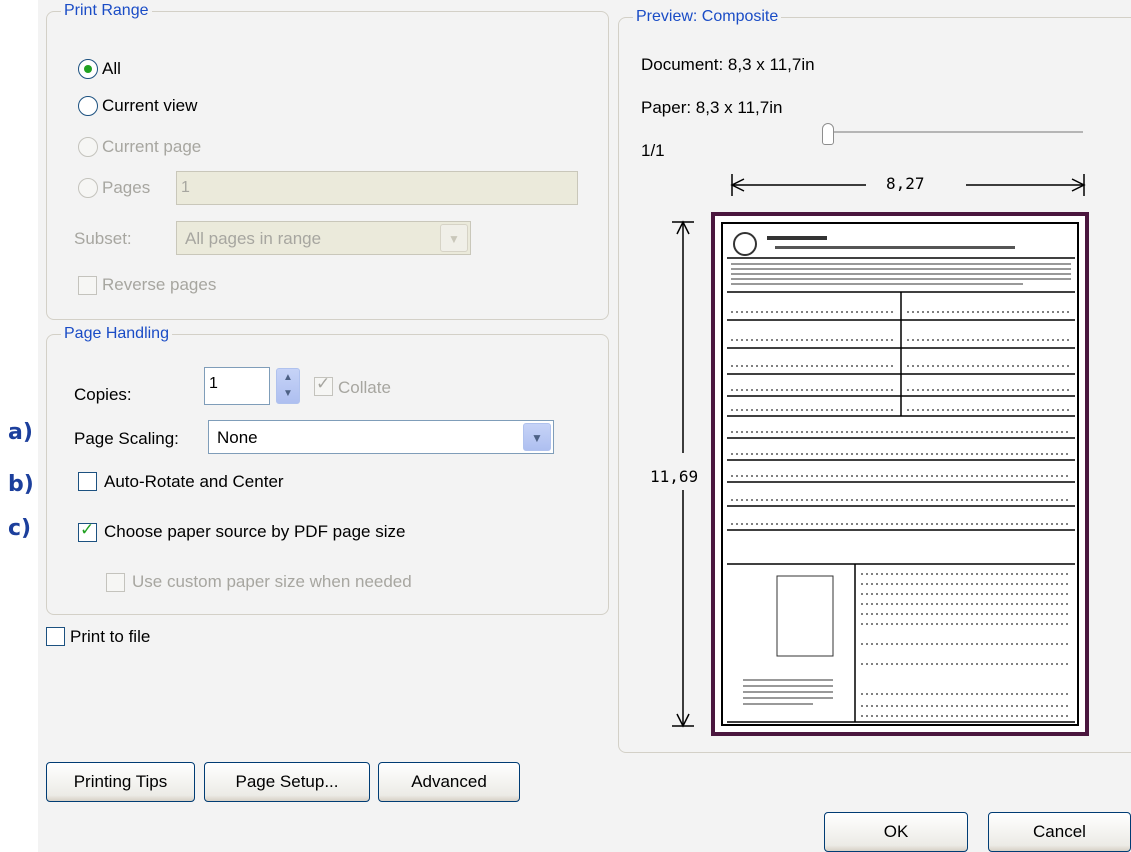 This screenshot has height=852, width=1131. Describe the element at coordinates (828, 134) in the screenshot. I see `page-slider-handle` at that location.